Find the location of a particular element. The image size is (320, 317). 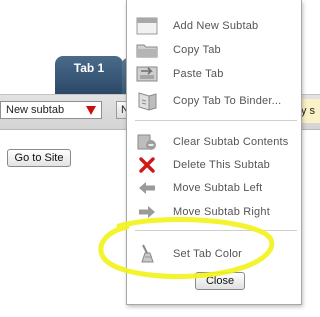

tab-1-label: Tab 1 is located at coordinates (89, 68).